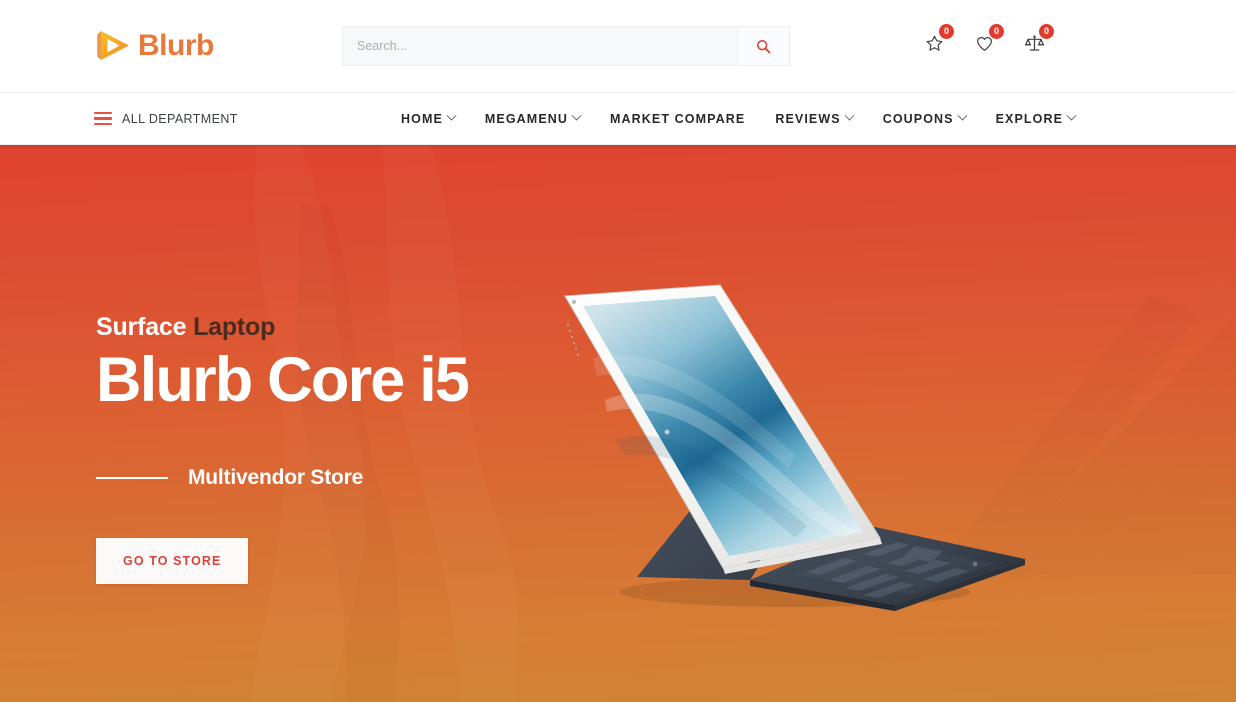  What do you see at coordinates (103, 118) in the screenshot?
I see `hamburger-icon` at bounding box center [103, 118].